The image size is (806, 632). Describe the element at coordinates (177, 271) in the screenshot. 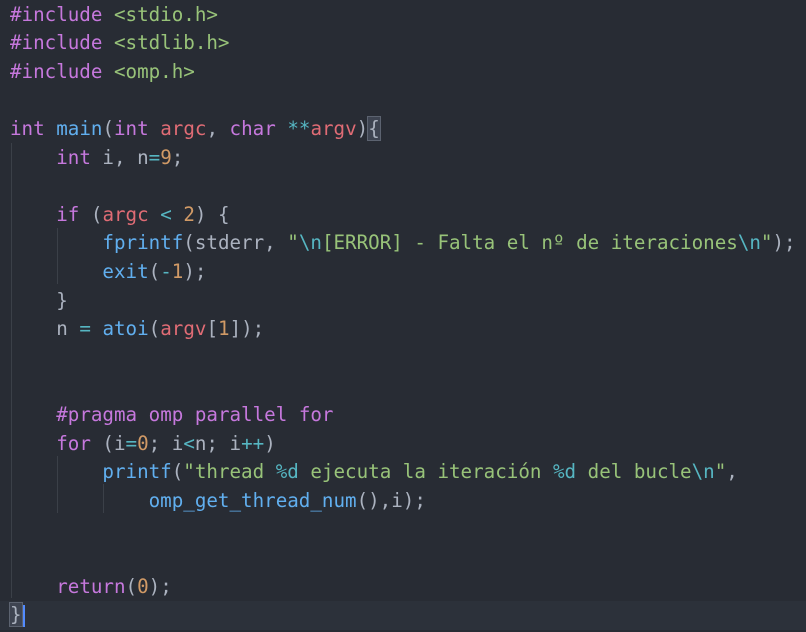

I see `code-token: 1` at that location.